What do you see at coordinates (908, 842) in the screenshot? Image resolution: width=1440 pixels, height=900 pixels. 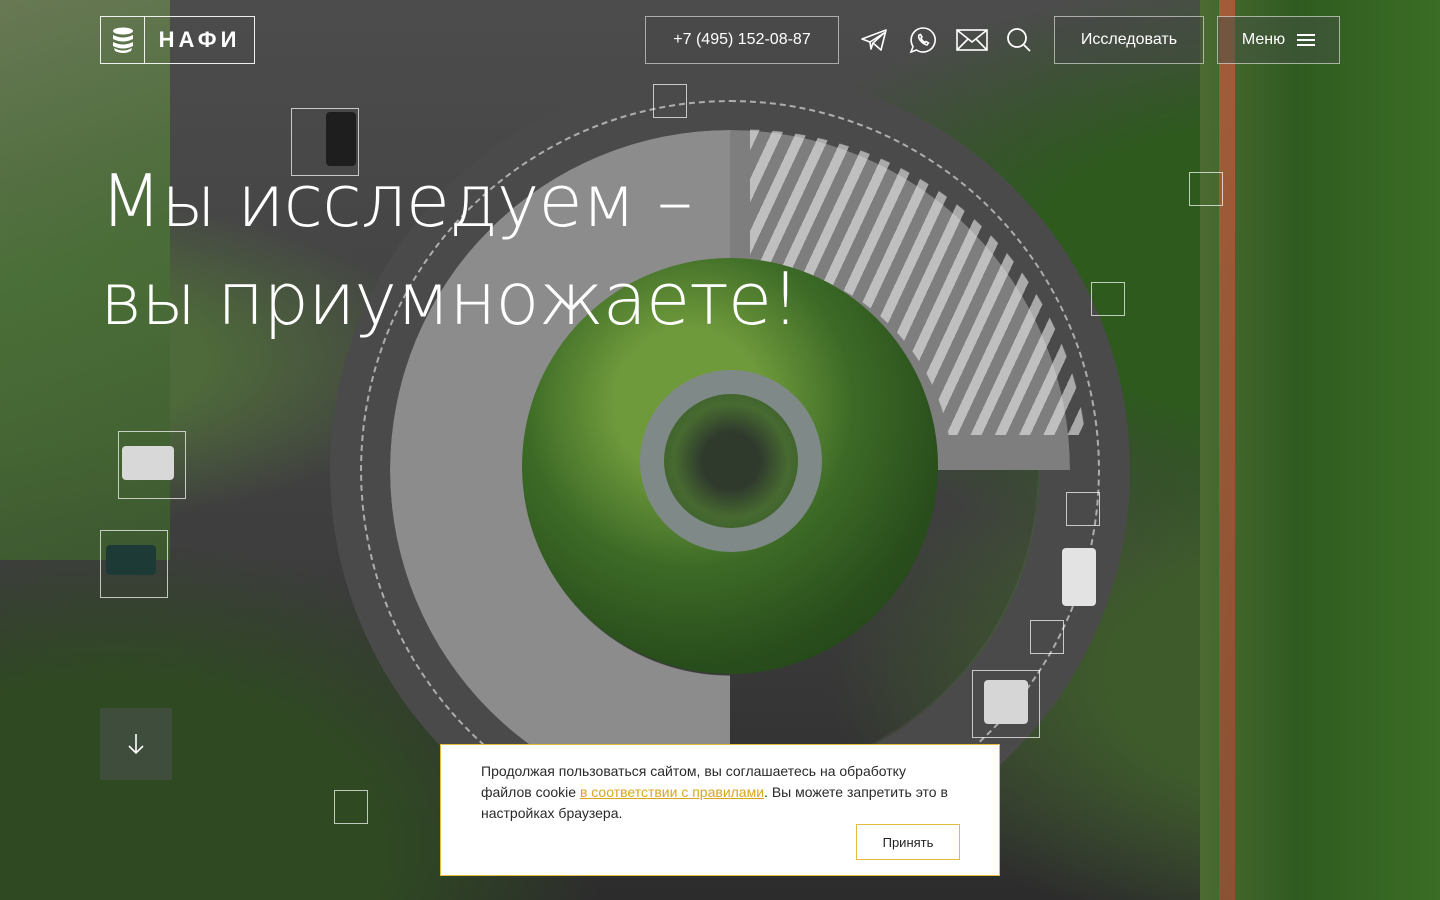 I see `accept-cookies-button: Принять` at bounding box center [908, 842].